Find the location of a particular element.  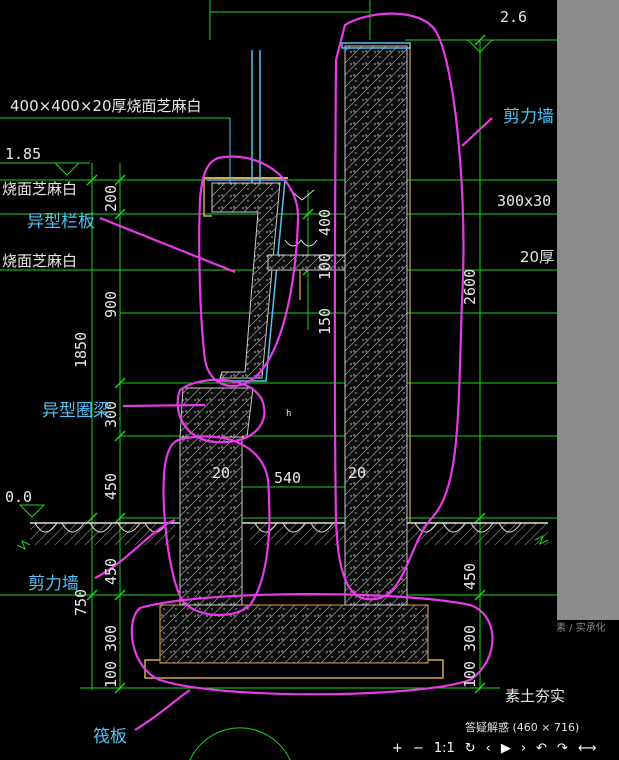

raft-slab is located at coordinates (294, 641).